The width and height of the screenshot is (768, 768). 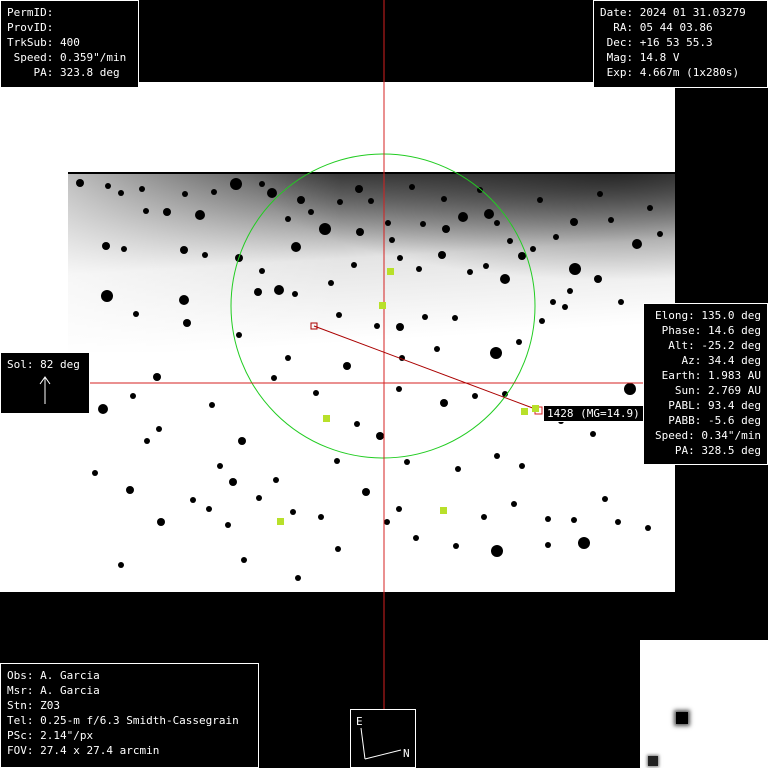 What do you see at coordinates (673, 12) in the screenshot?
I see `date-row: Date: 2024 01 31.03279` at bounding box center [673, 12].